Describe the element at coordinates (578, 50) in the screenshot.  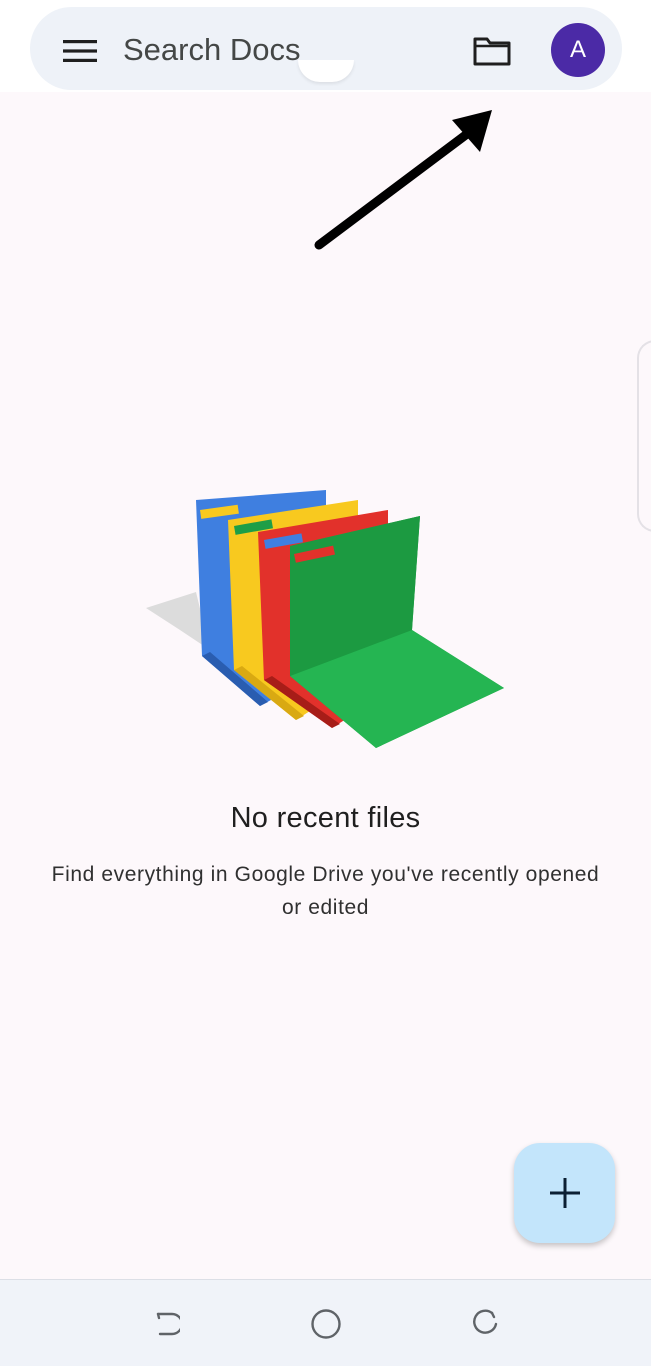
I see `avatar: A` at that location.